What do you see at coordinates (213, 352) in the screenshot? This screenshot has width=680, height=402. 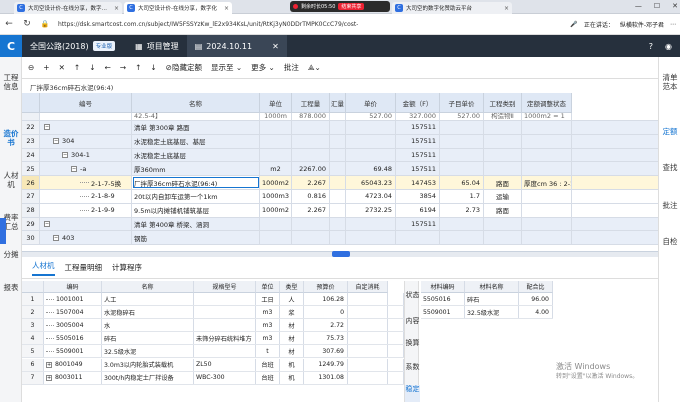 I see `table-row: 5 5509001 32.5级水泥 t 材 307.69` at bounding box center [213, 352].